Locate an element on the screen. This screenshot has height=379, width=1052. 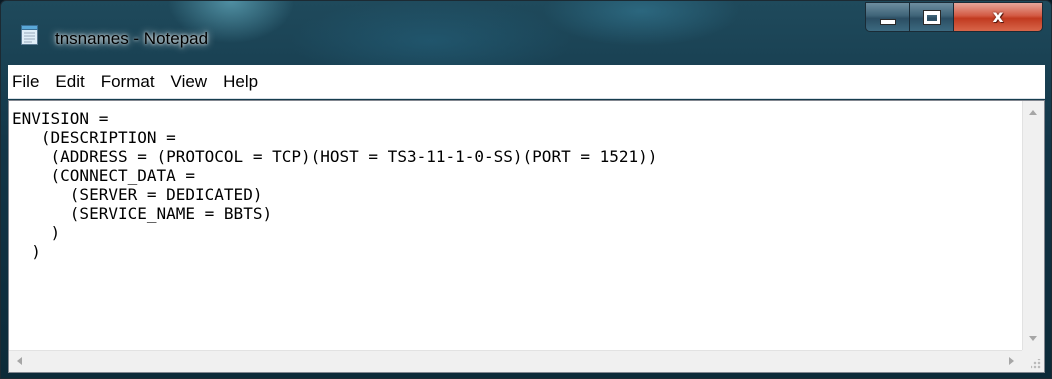
editor-line: (CONNECT_DATA = is located at coordinates (104, 175).